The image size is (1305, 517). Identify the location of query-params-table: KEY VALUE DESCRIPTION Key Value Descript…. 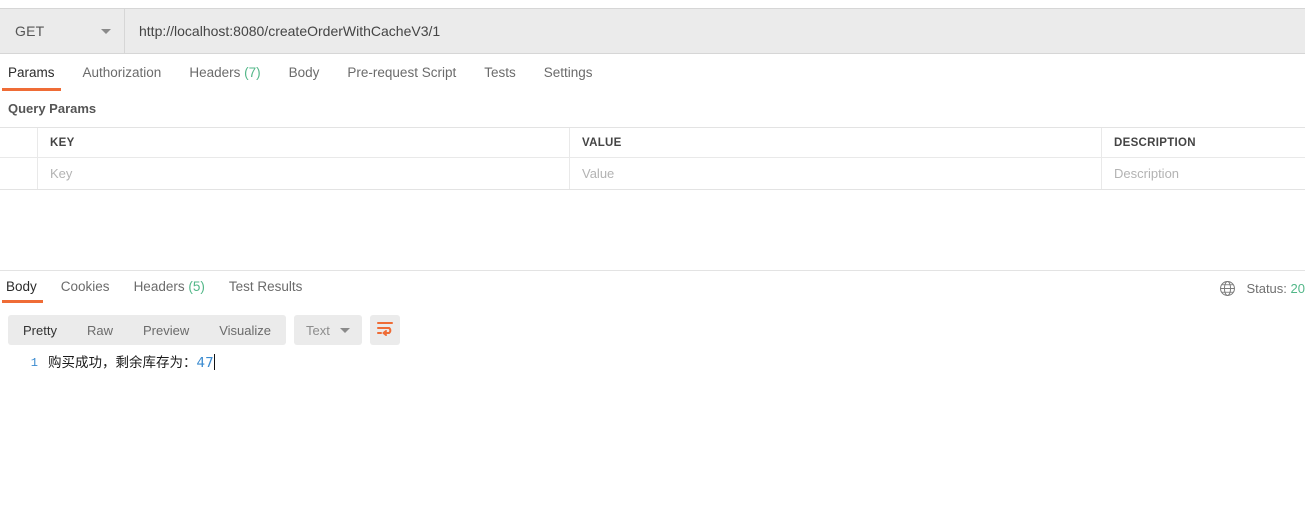
(652, 158).